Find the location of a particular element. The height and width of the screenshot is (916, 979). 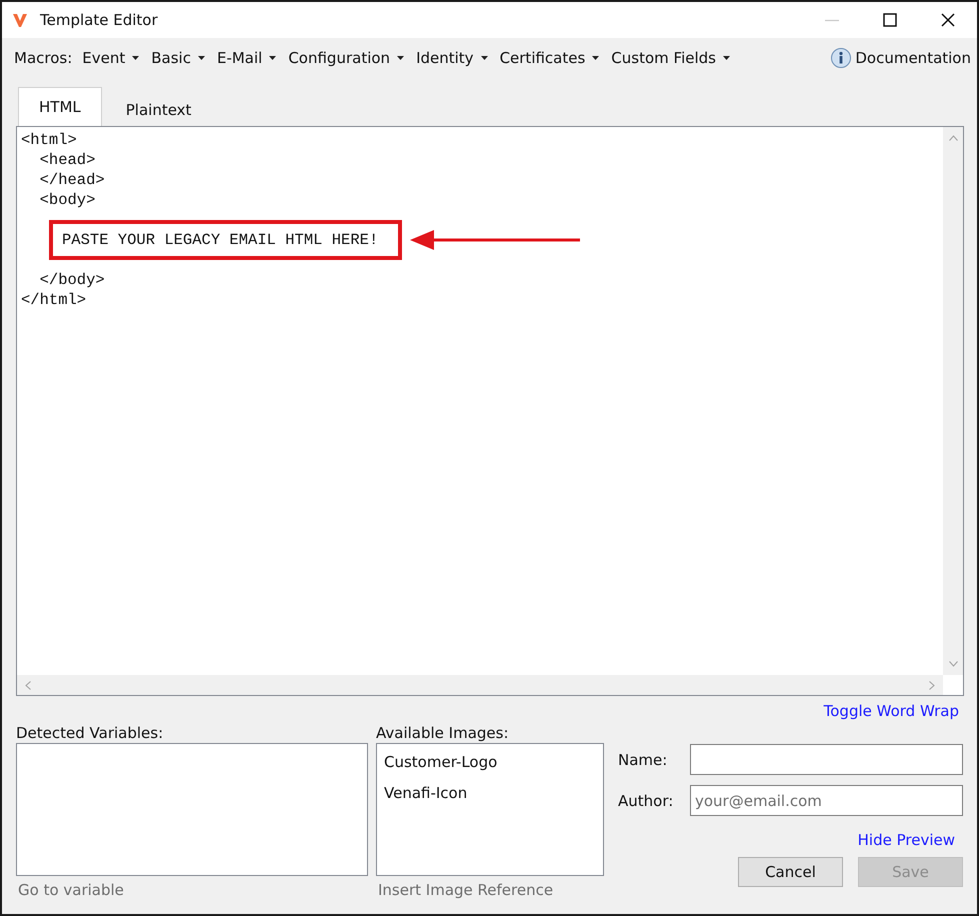

field-label: Author: is located at coordinates (646, 801).